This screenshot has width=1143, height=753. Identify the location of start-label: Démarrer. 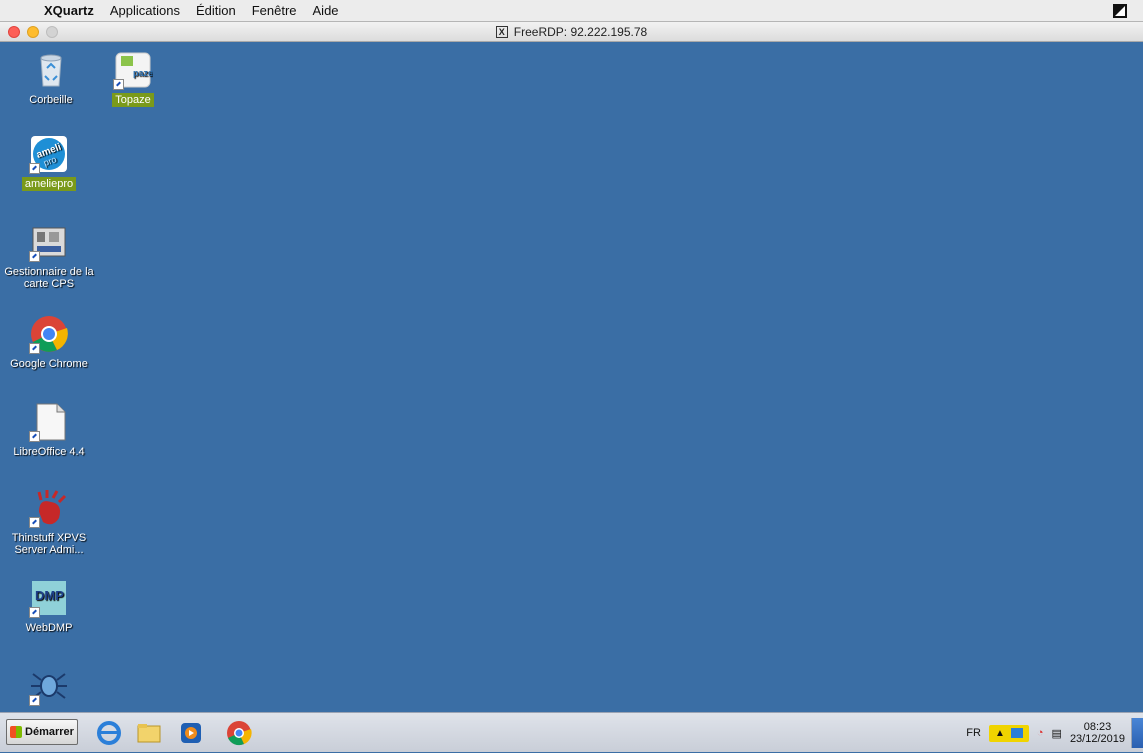
(49, 732).